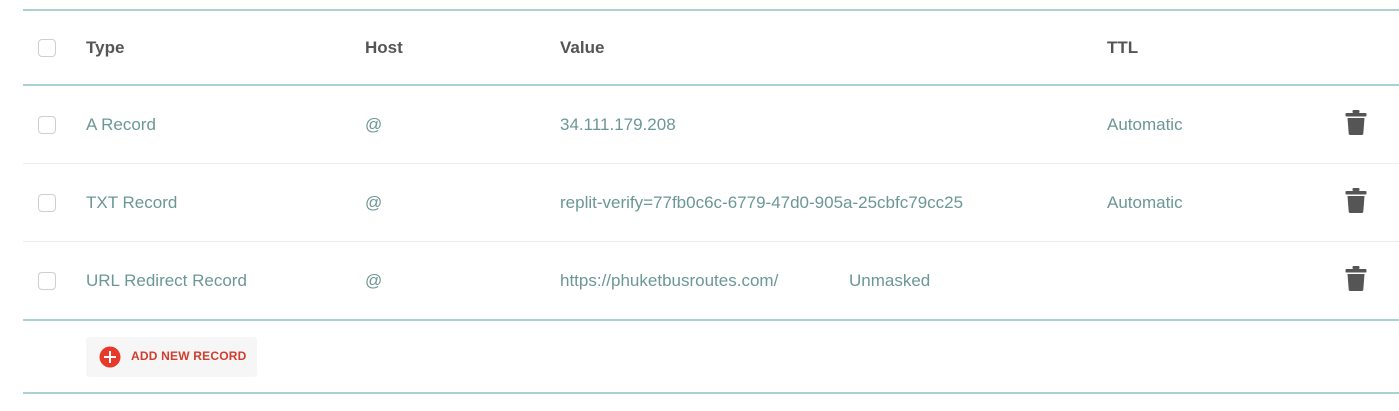 The height and width of the screenshot is (411, 1399). Describe the element at coordinates (890, 280) in the screenshot. I see `redirect-mode: Unmasked` at that location.